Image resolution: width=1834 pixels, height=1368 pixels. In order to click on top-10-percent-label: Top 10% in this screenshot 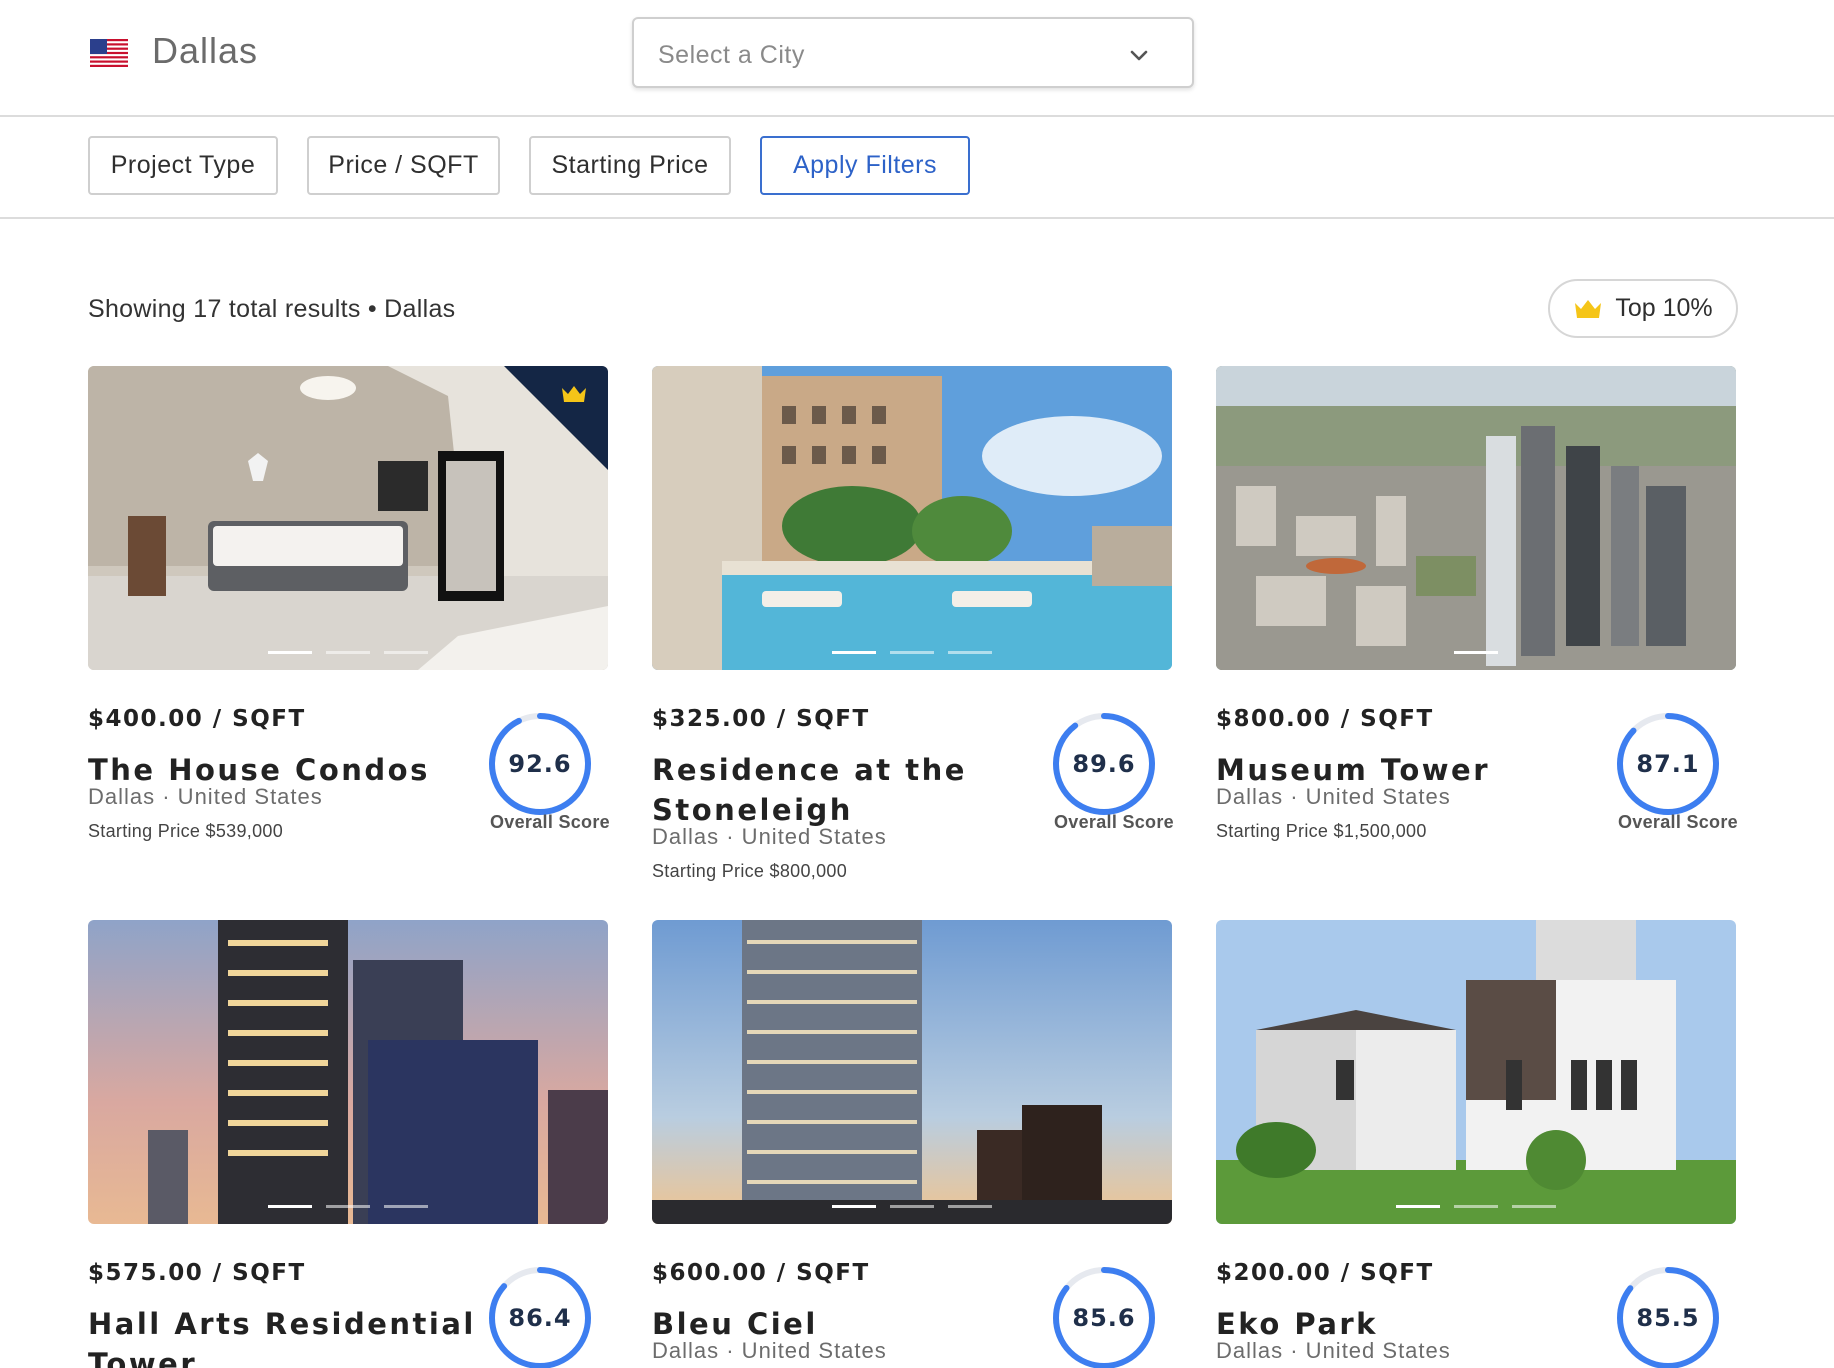, I will do `click(1664, 308)`.